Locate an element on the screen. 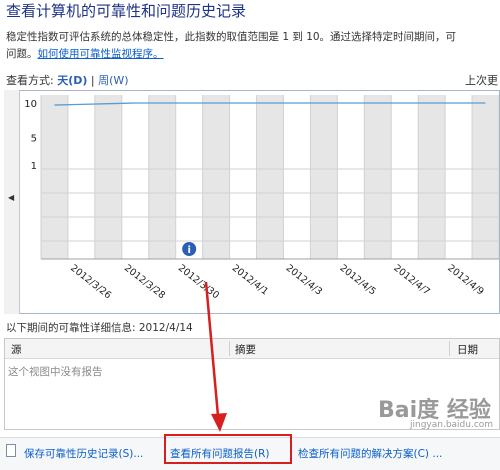 Image resolution: width=500 pixels, height=470 pixels. page-title: 查看计算机的可靠性和问题历史记录 is located at coordinates (126, 11).